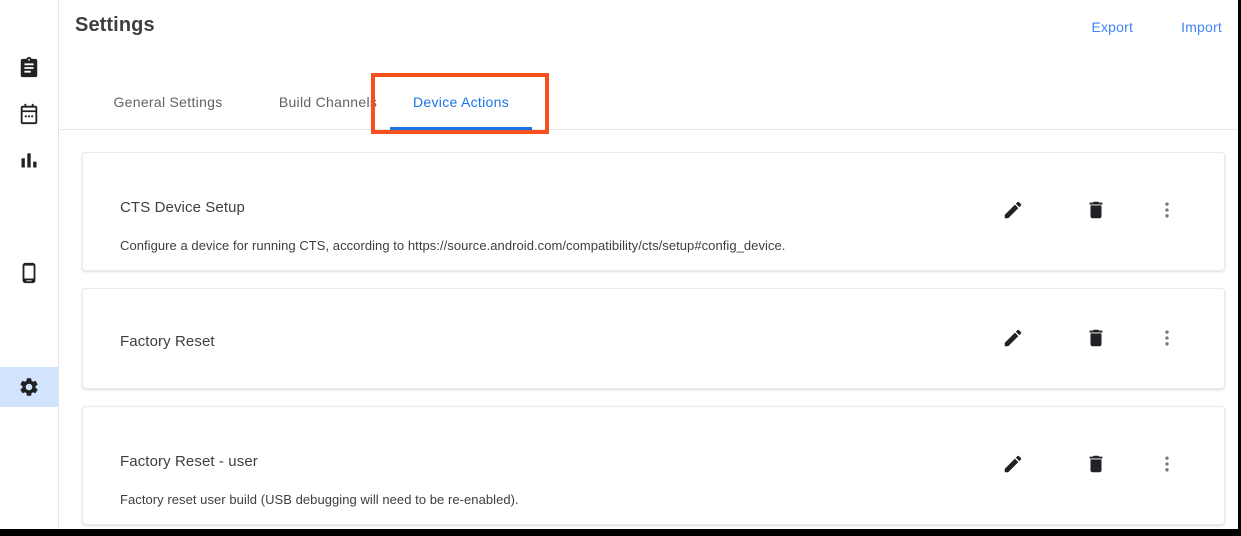  I want to click on sidebar-item-schedules, so click(29, 114).